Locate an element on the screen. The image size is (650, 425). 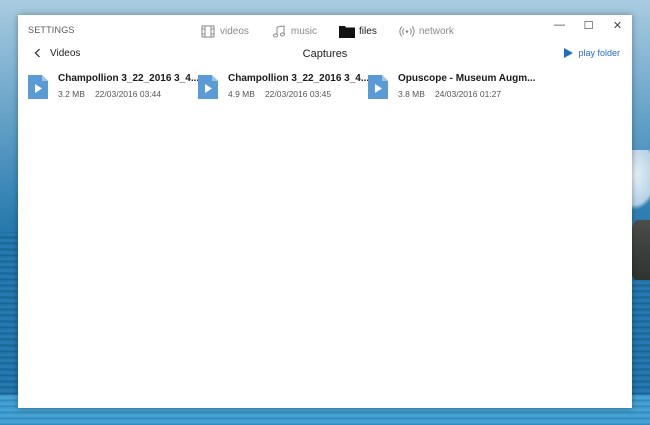
folder-icon is located at coordinates (347, 31).